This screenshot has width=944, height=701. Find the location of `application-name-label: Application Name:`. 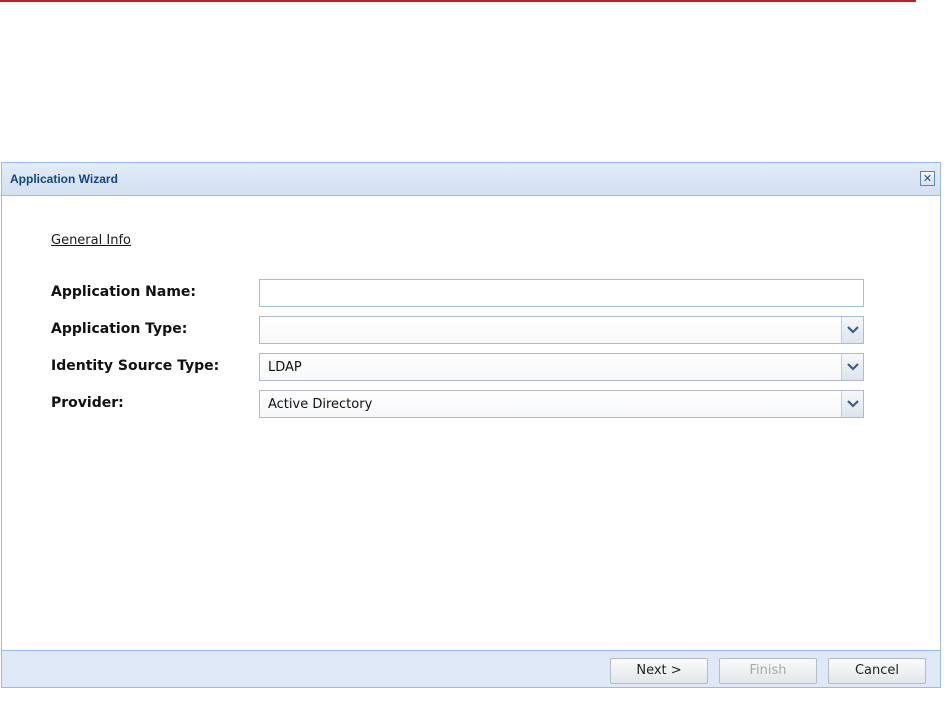

application-name-label: Application Name: is located at coordinates (124, 292).